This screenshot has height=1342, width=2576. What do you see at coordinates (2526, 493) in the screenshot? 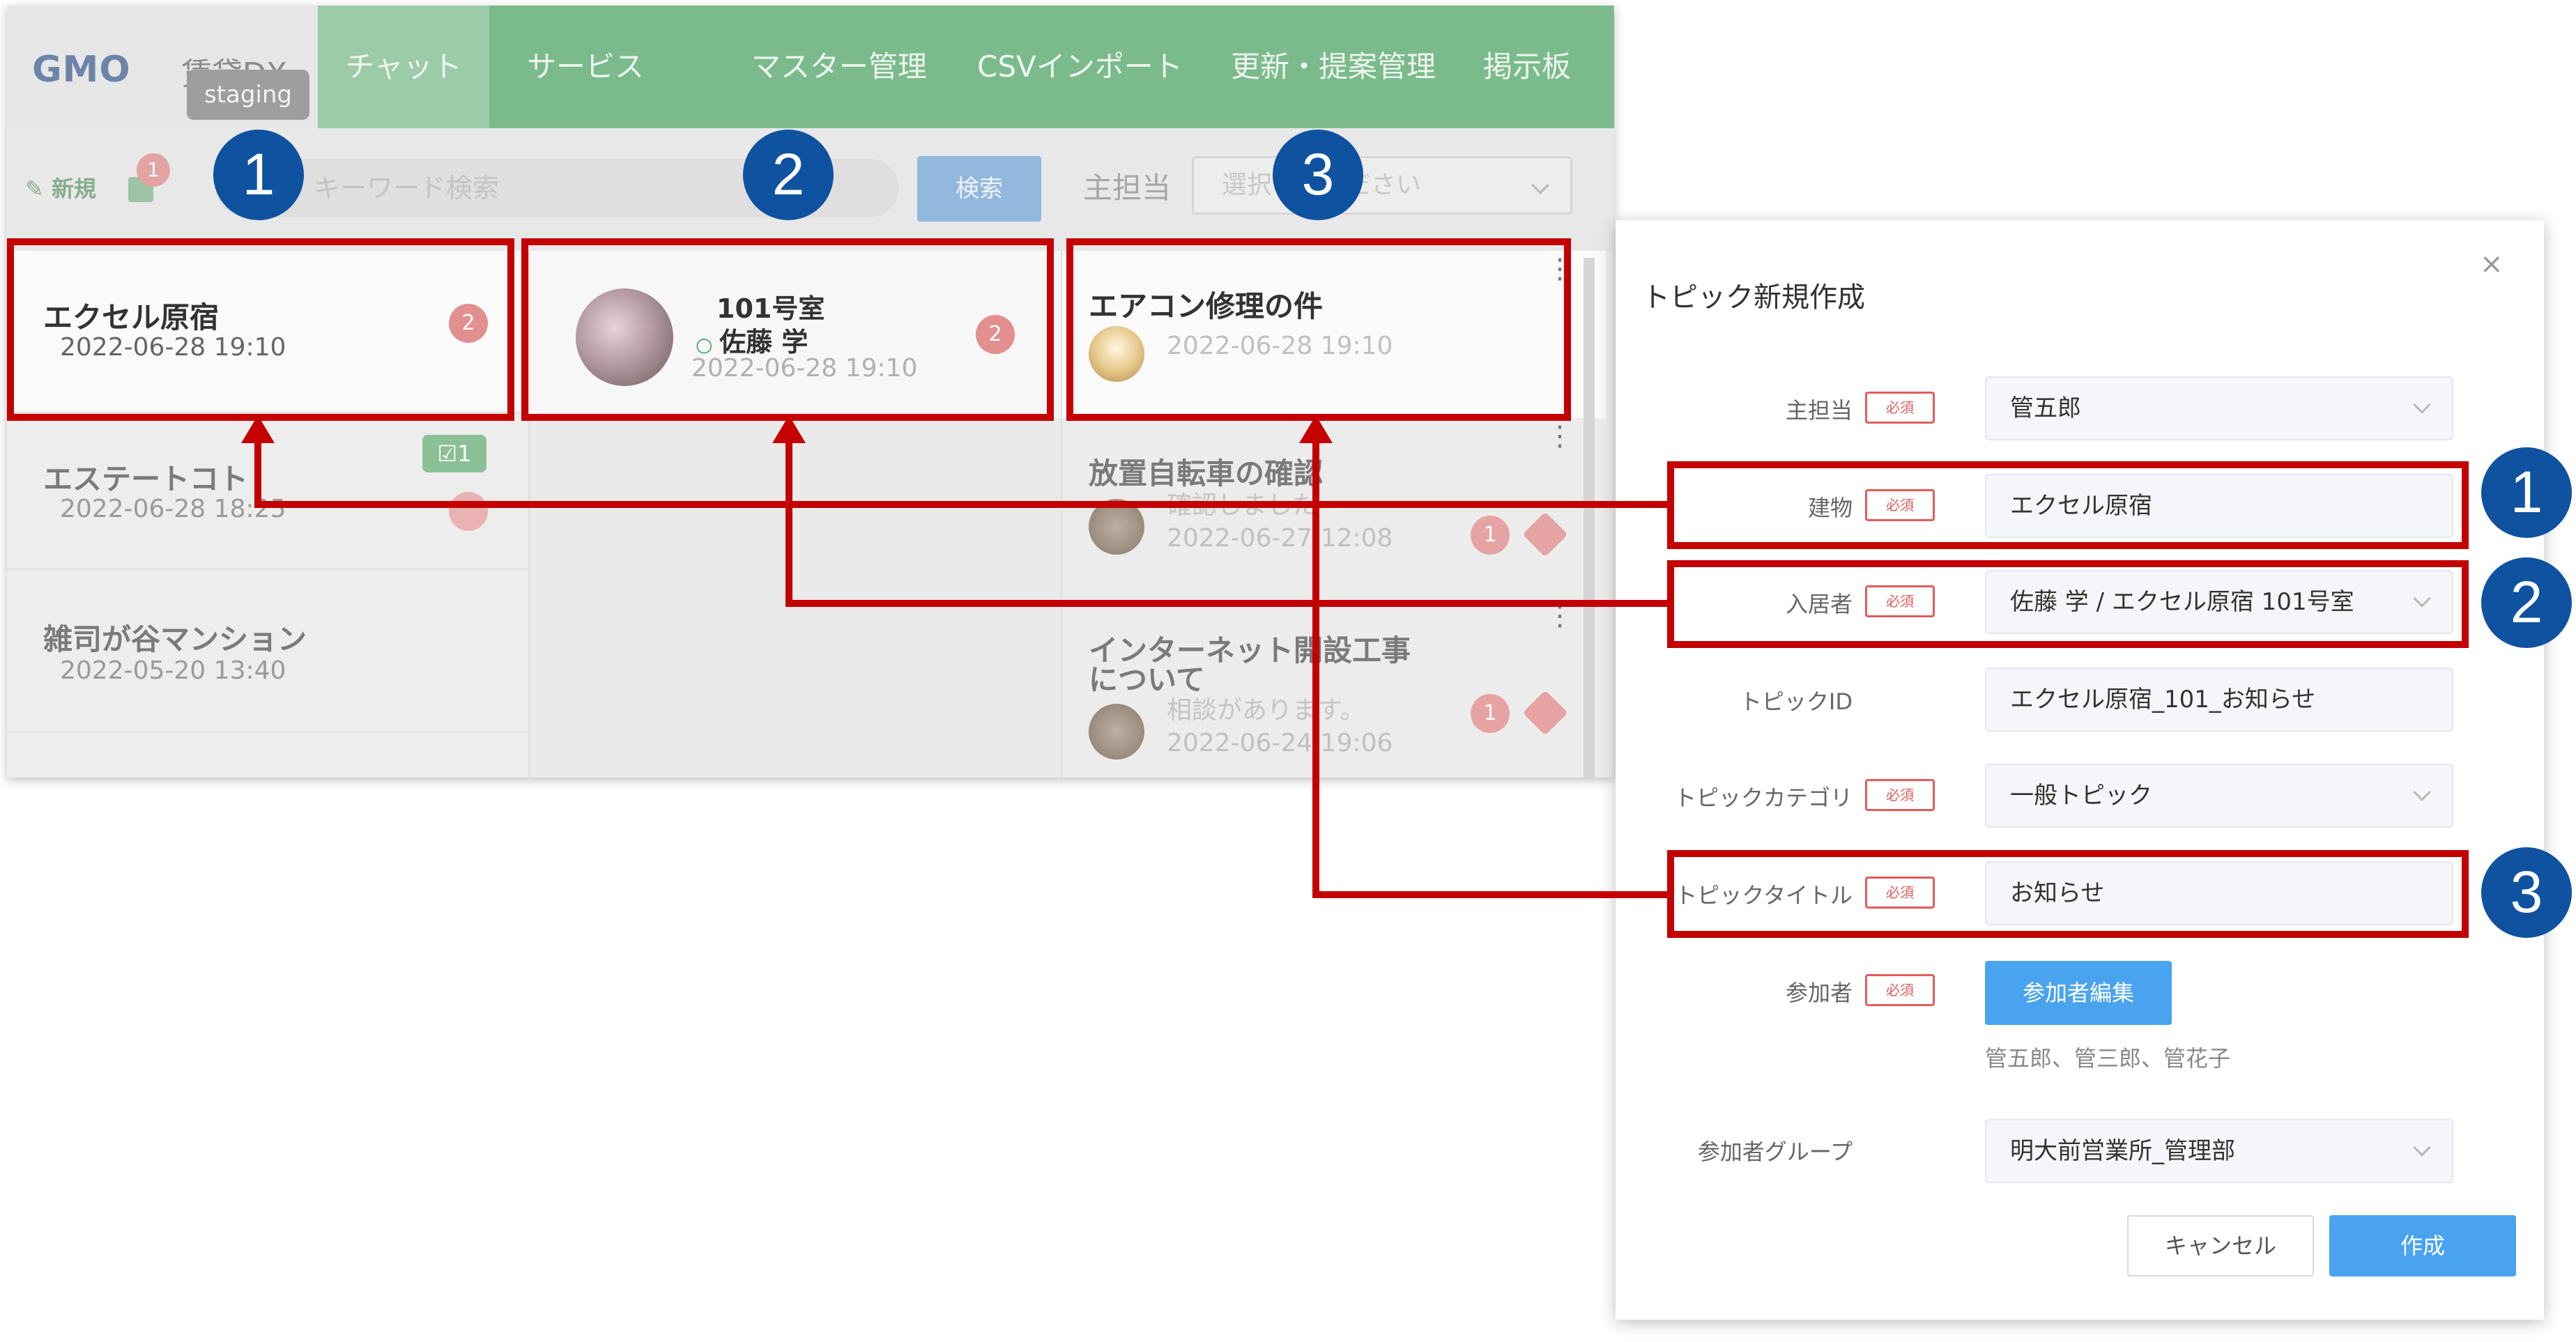
I see `callout-1-right: 1` at bounding box center [2526, 493].